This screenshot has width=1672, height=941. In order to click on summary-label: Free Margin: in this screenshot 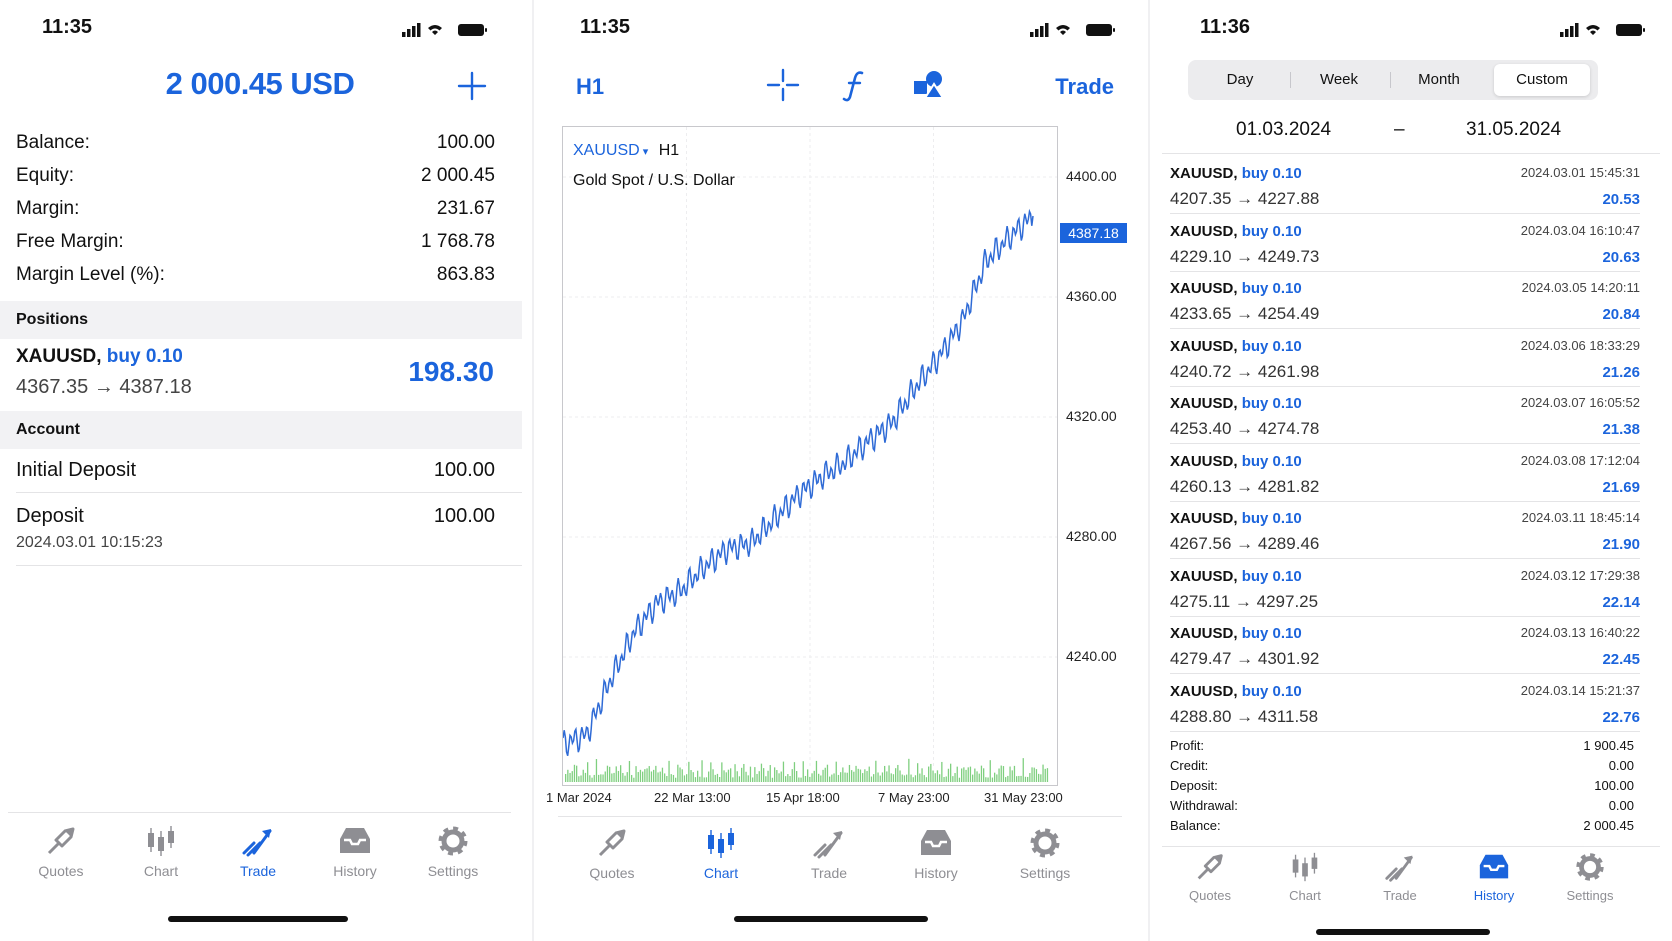, I will do `click(70, 241)`.